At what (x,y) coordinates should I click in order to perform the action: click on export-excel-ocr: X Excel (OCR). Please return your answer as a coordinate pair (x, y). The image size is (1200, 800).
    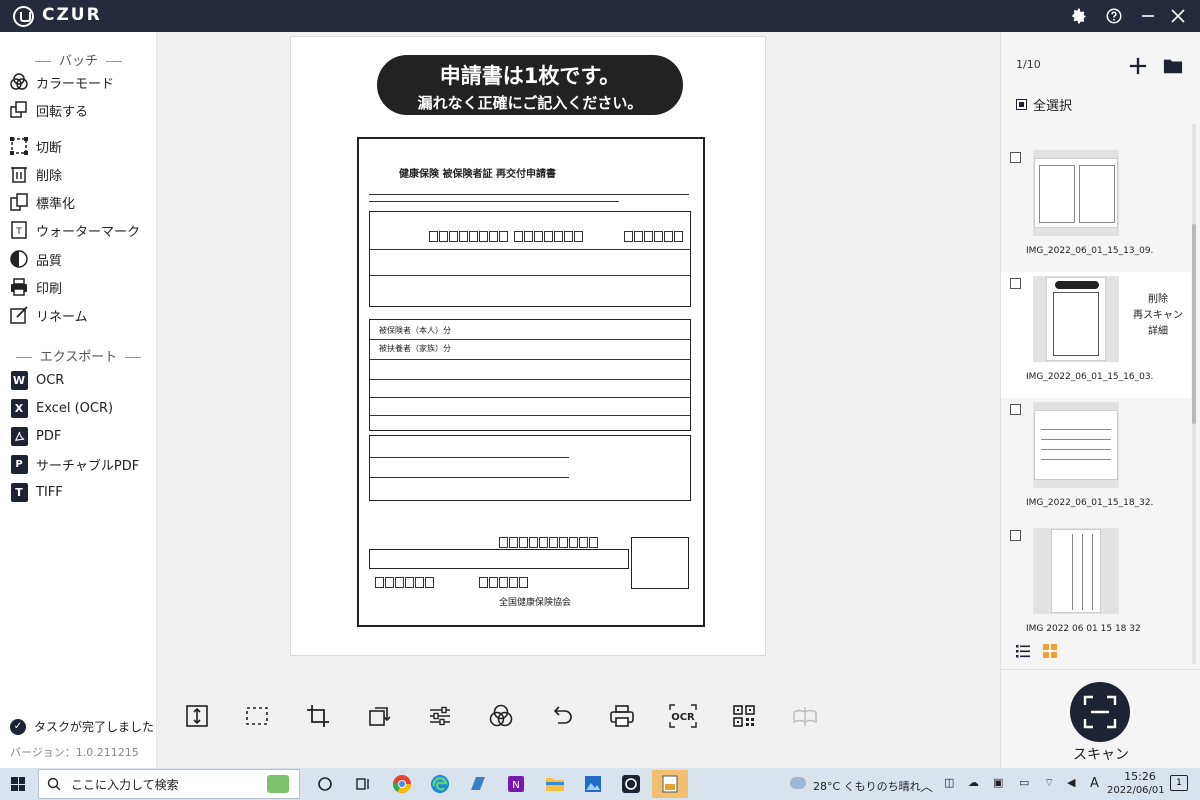
    Looking at the image, I should click on (81, 408).